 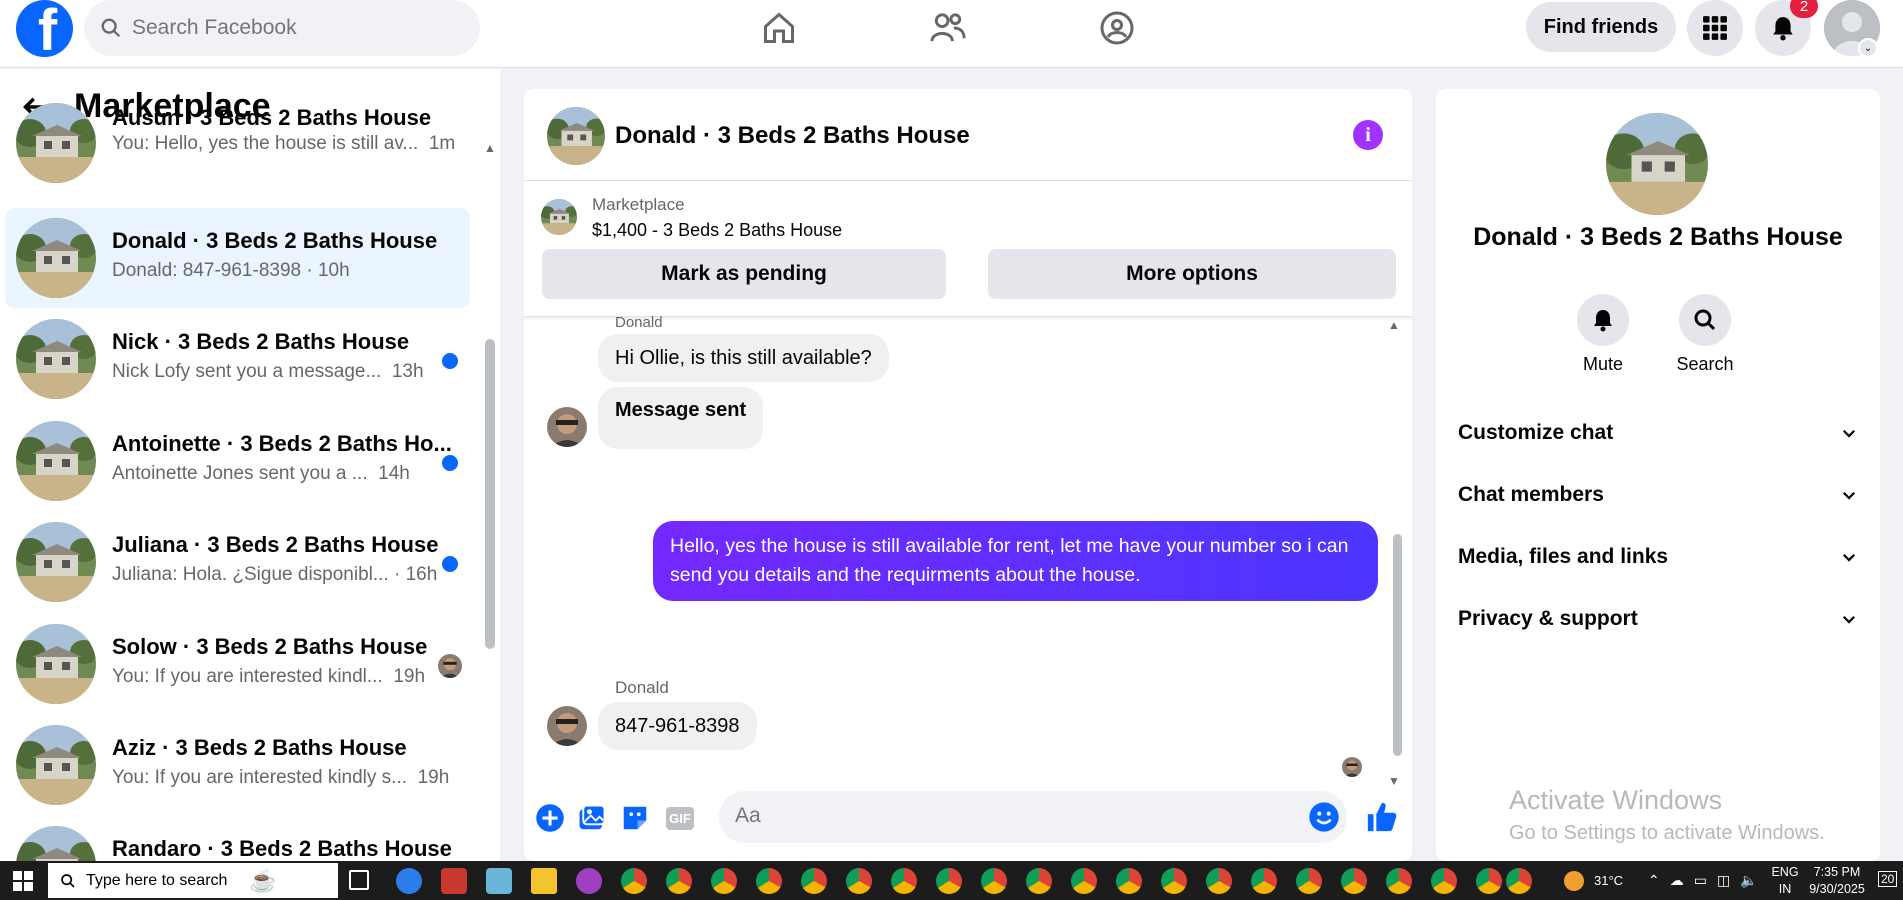 I want to click on listing-photo, so click(x=1657, y=164).